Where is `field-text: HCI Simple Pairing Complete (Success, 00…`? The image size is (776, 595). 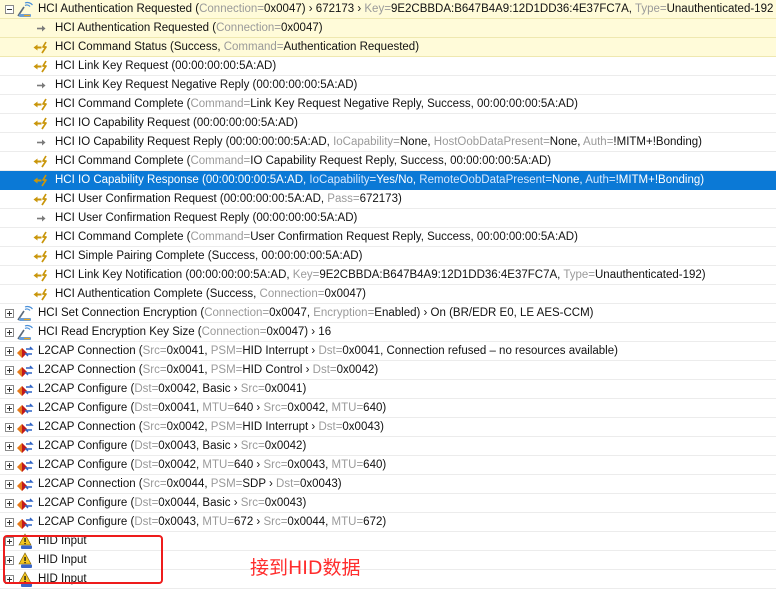
field-text: HCI Simple Pairing Complete (Success, 00… is located at coordinates (209, 256).